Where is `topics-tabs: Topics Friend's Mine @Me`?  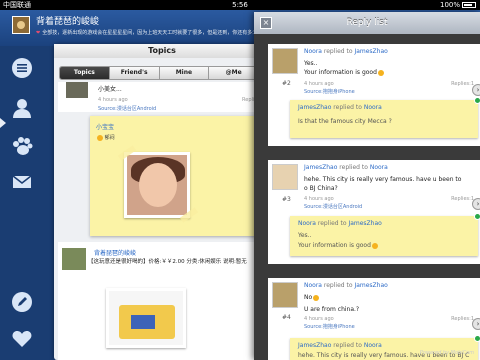 topics-tabs: Topics Friend's Mine @Me is located at coordinates (159, 73).